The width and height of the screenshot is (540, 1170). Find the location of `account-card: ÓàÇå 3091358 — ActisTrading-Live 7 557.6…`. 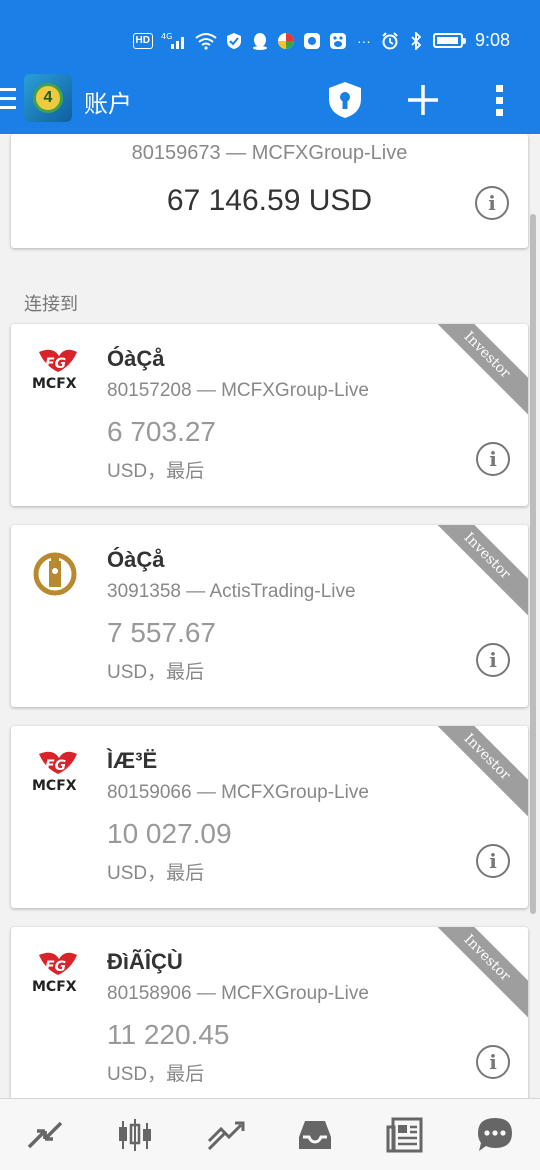

account-card: ÓàÇå 3091358 — ActisTrading-Live 7 557.6… is located at coordinates (269, 616).